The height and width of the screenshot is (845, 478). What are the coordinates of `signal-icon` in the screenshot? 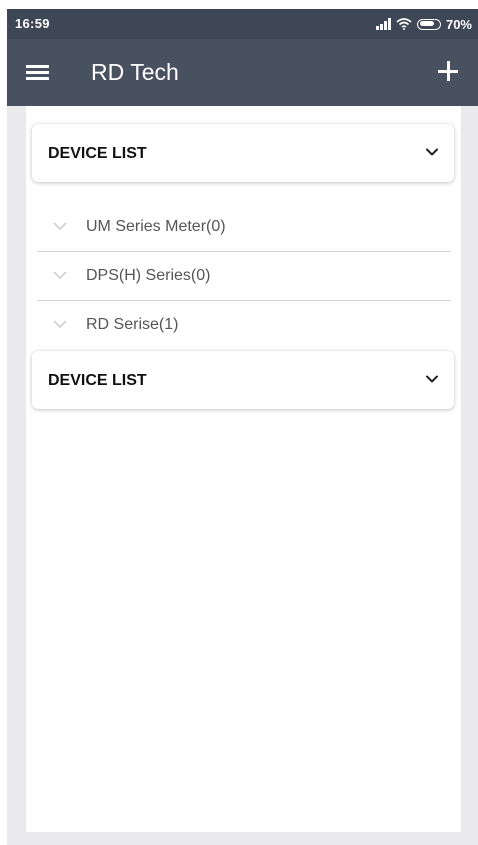 It's located at (383, 24).